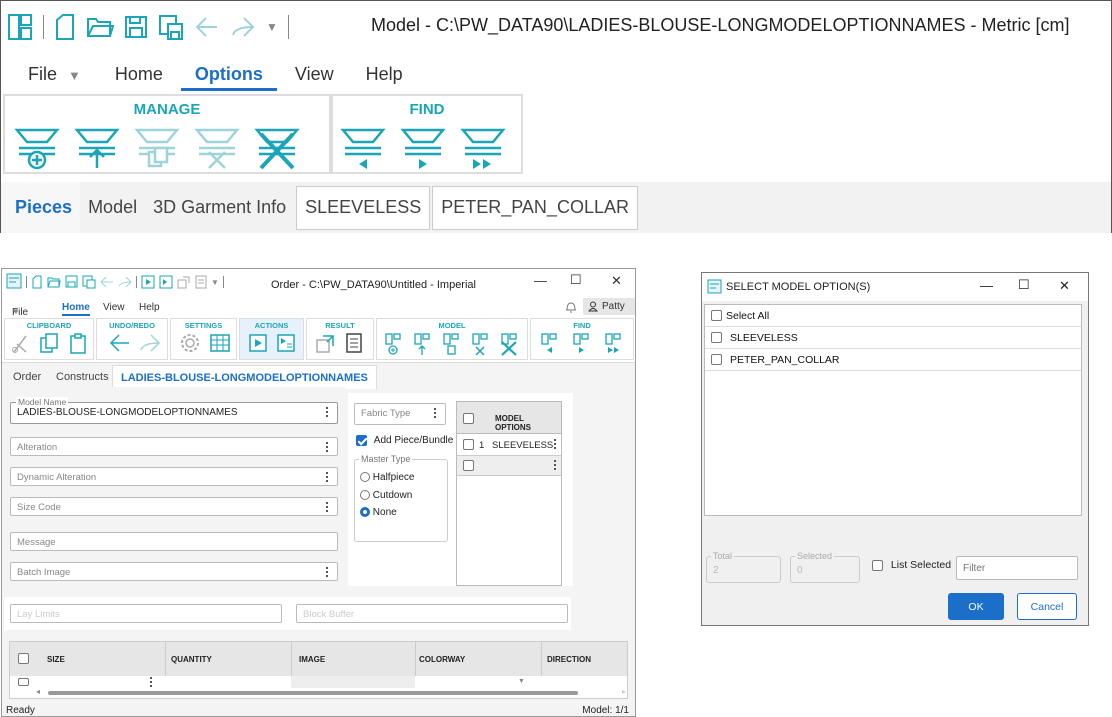 The width and height of the screenshot is (1112, 717). I want to click on batch-run-icon, so click(286, 343).